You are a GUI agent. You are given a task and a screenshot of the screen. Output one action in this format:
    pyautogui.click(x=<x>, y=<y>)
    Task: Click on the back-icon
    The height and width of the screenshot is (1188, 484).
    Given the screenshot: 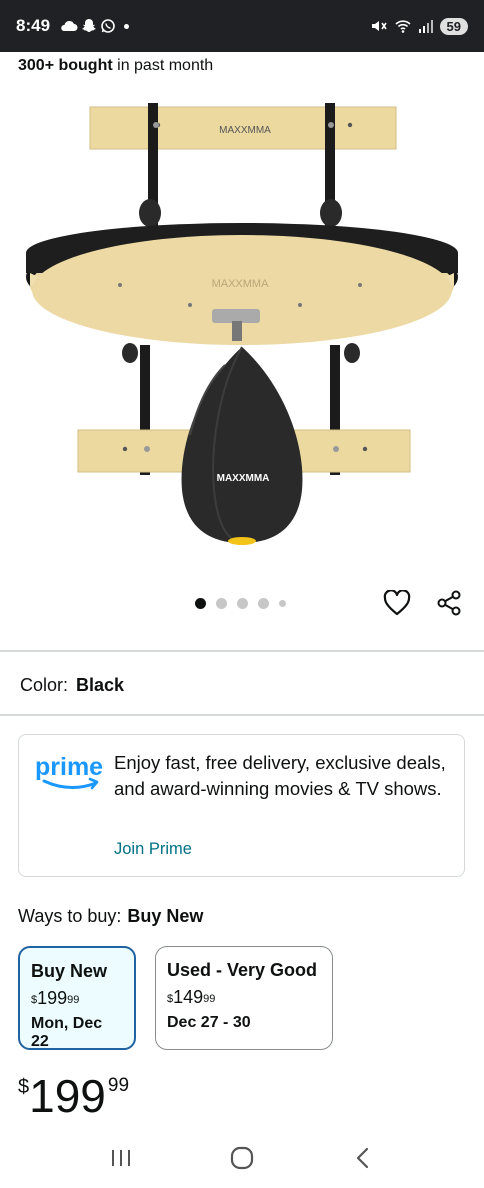 What is the action you would take?
    pyautogui.click(x=363, y=1158)
    